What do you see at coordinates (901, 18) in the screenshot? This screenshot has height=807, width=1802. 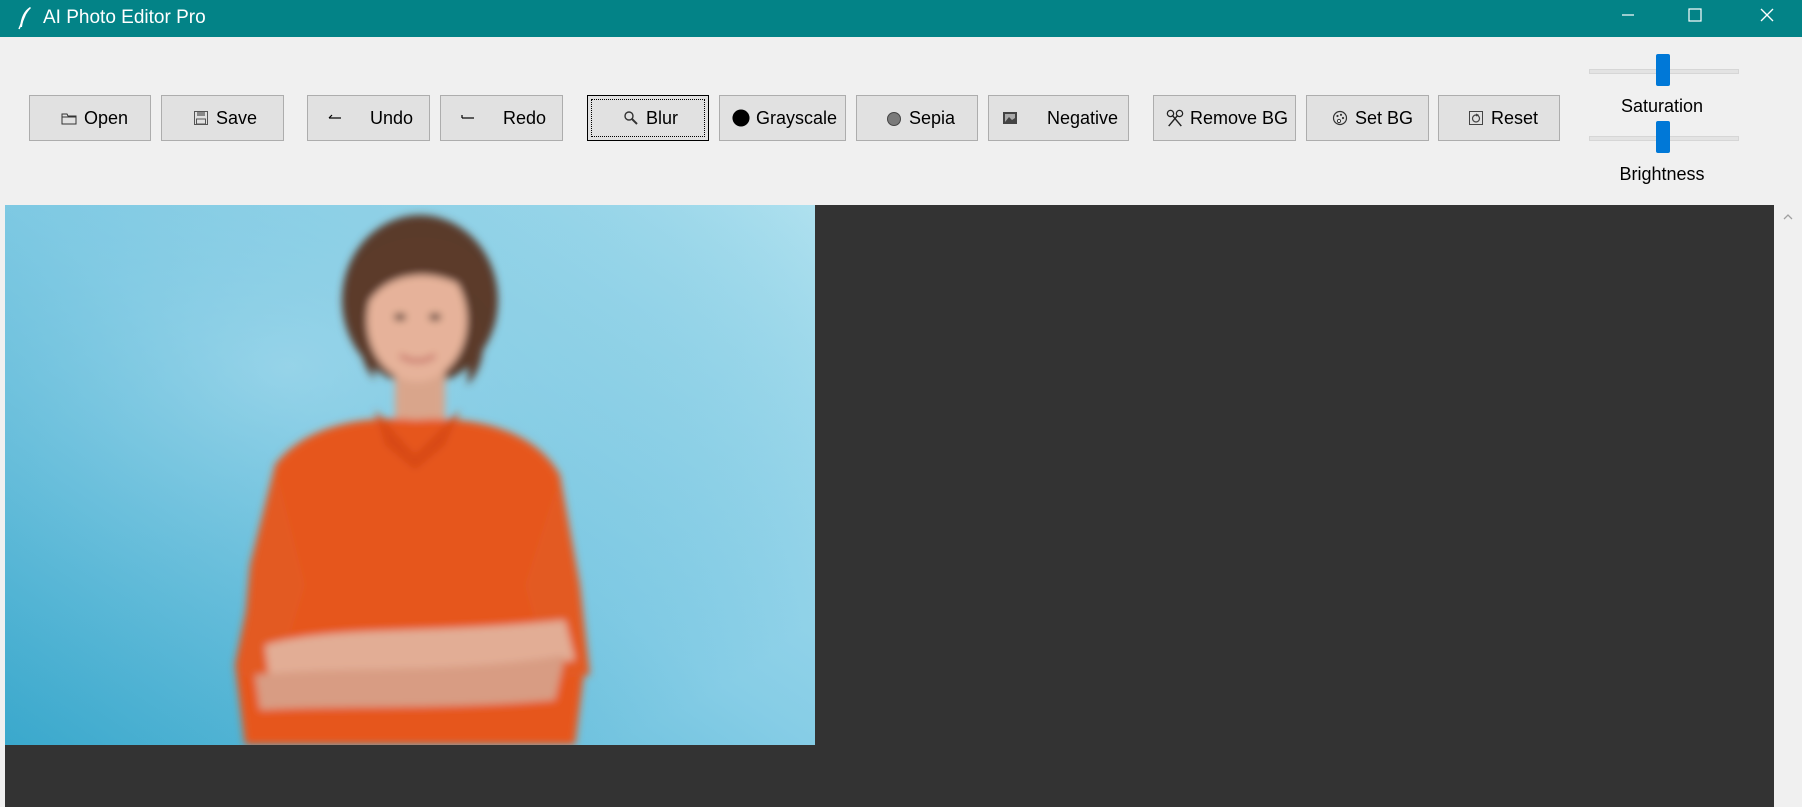 I see `title-bar: AI Photo Editor Pro` at bounding box center [901, 18].